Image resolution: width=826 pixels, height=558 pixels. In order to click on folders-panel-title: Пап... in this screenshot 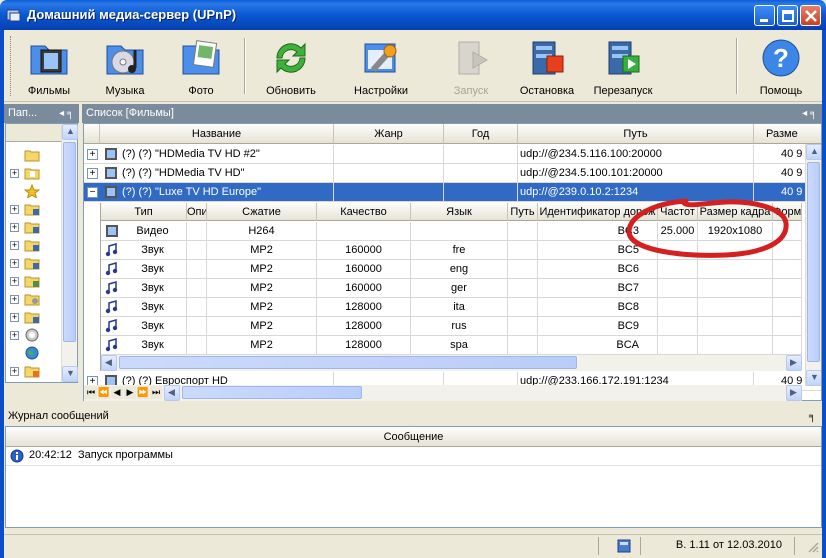, I will do `click(23, 113)`.